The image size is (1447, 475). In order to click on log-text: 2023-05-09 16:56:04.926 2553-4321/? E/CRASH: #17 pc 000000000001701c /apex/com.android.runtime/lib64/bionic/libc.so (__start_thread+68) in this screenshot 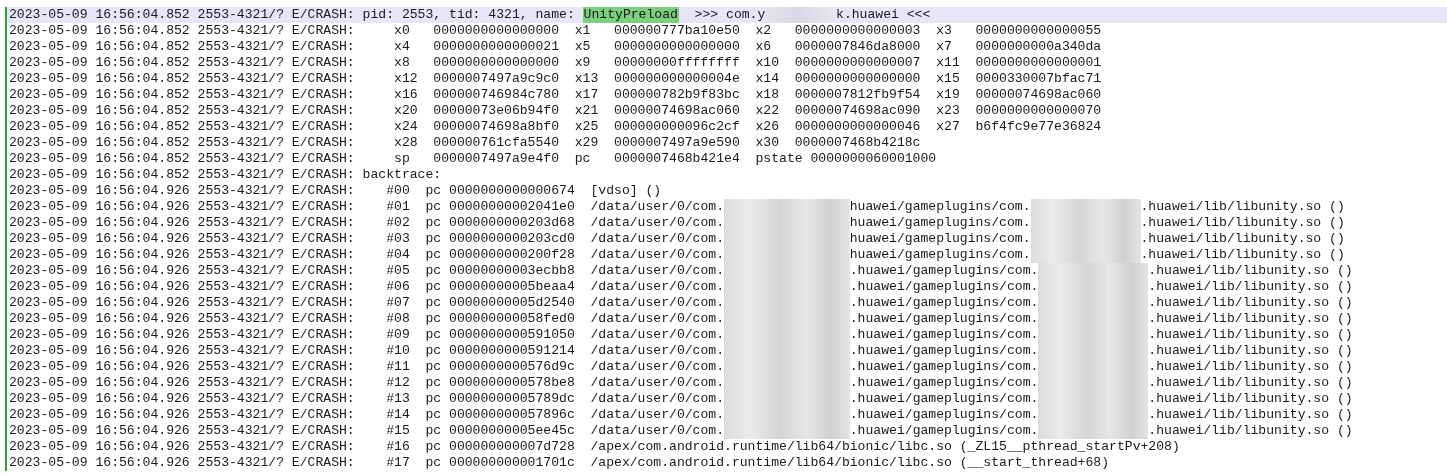, I will do `click(559, 463)`.